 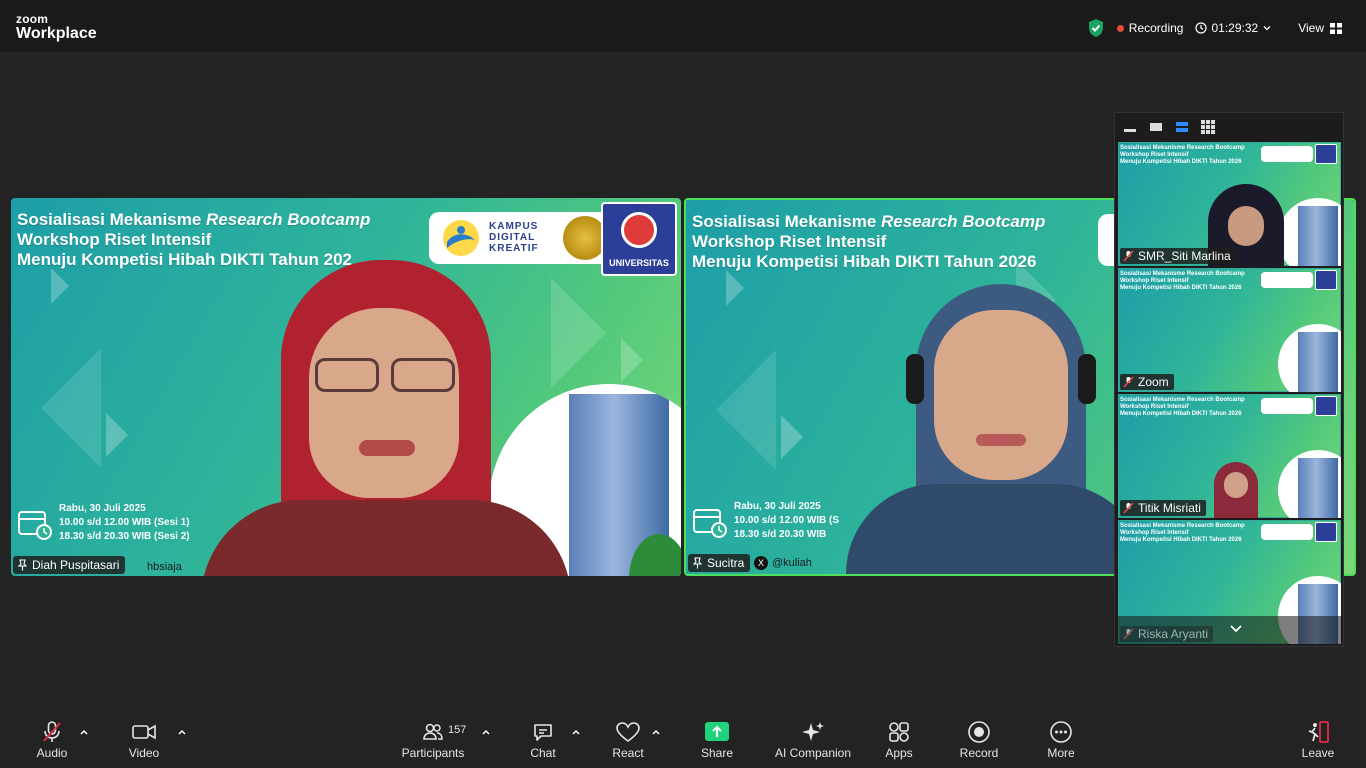 I want to click on audio-label: Audio, so click(x=52, y=753).